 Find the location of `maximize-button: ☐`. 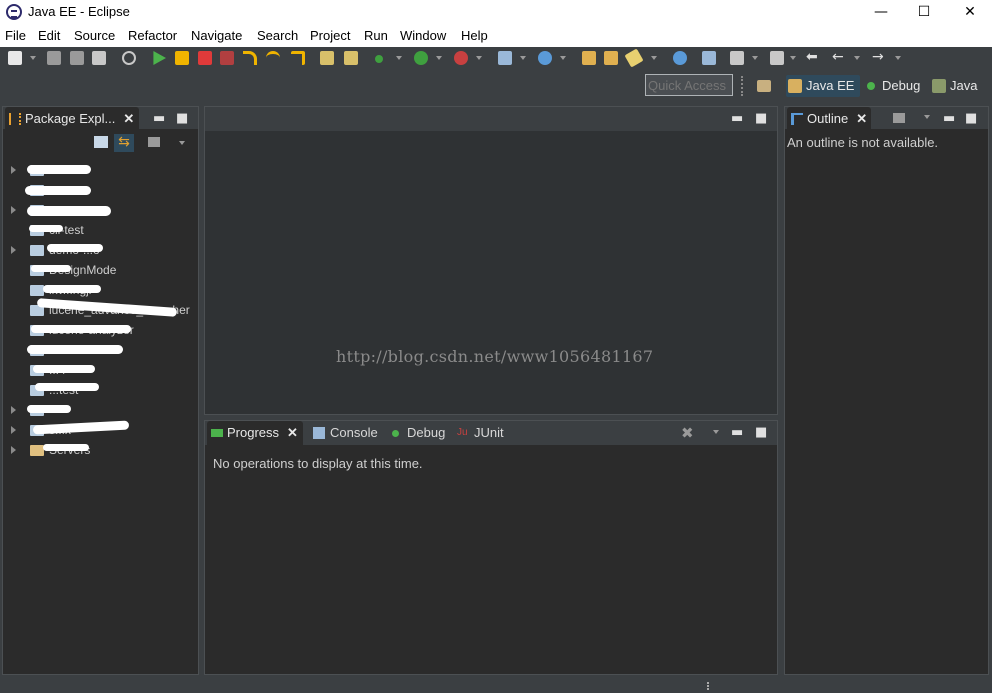

maximize-button: ☐ is located at coordinates (924, 13).